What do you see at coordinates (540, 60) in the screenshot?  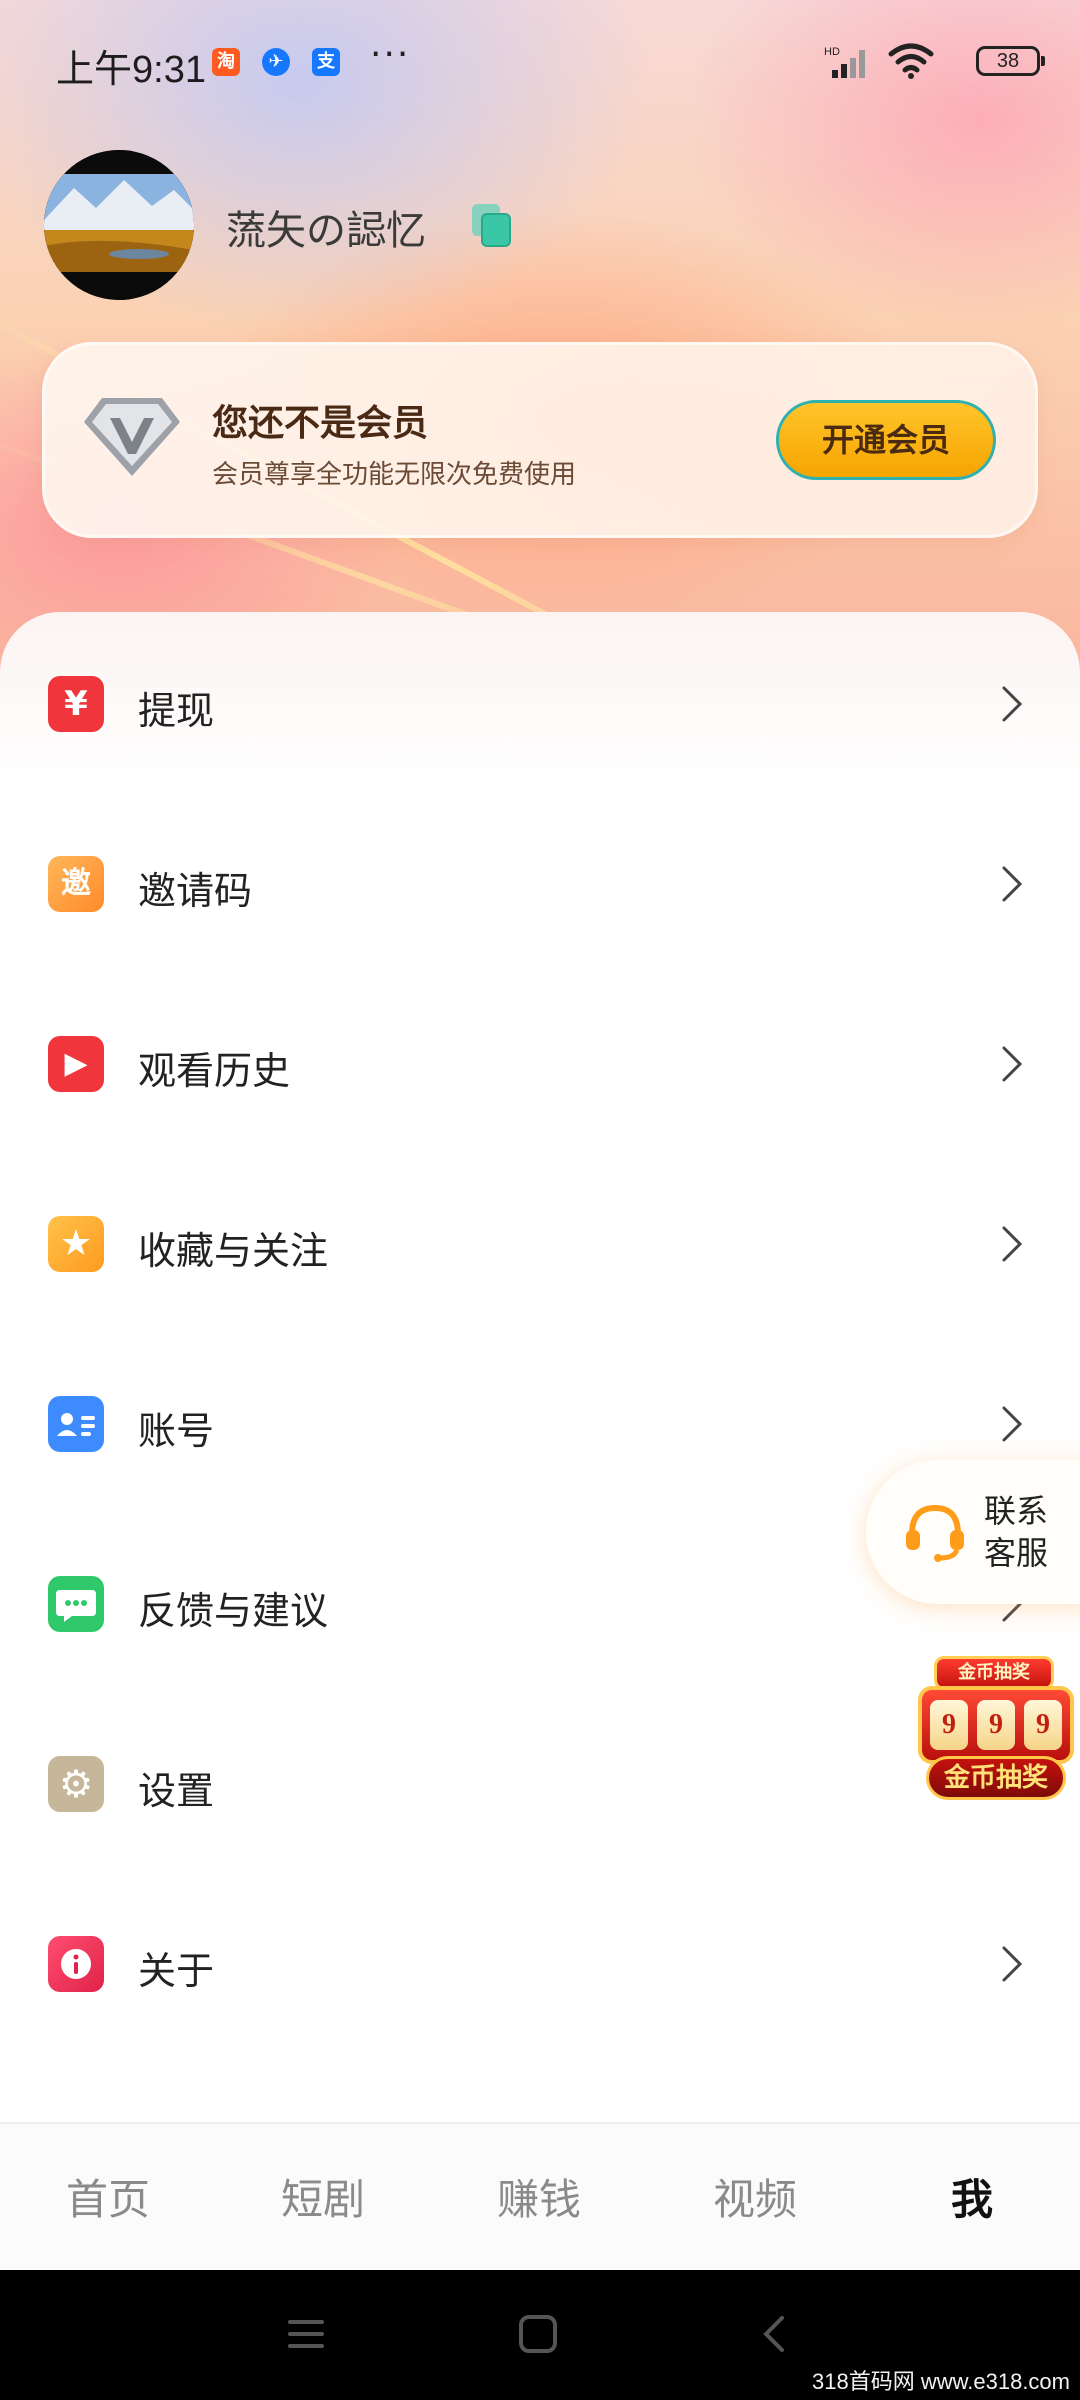 I see `status-bar: 上午9:31 淘 ✈ 支 ··· HD 38` at bounding box center [540, 60].